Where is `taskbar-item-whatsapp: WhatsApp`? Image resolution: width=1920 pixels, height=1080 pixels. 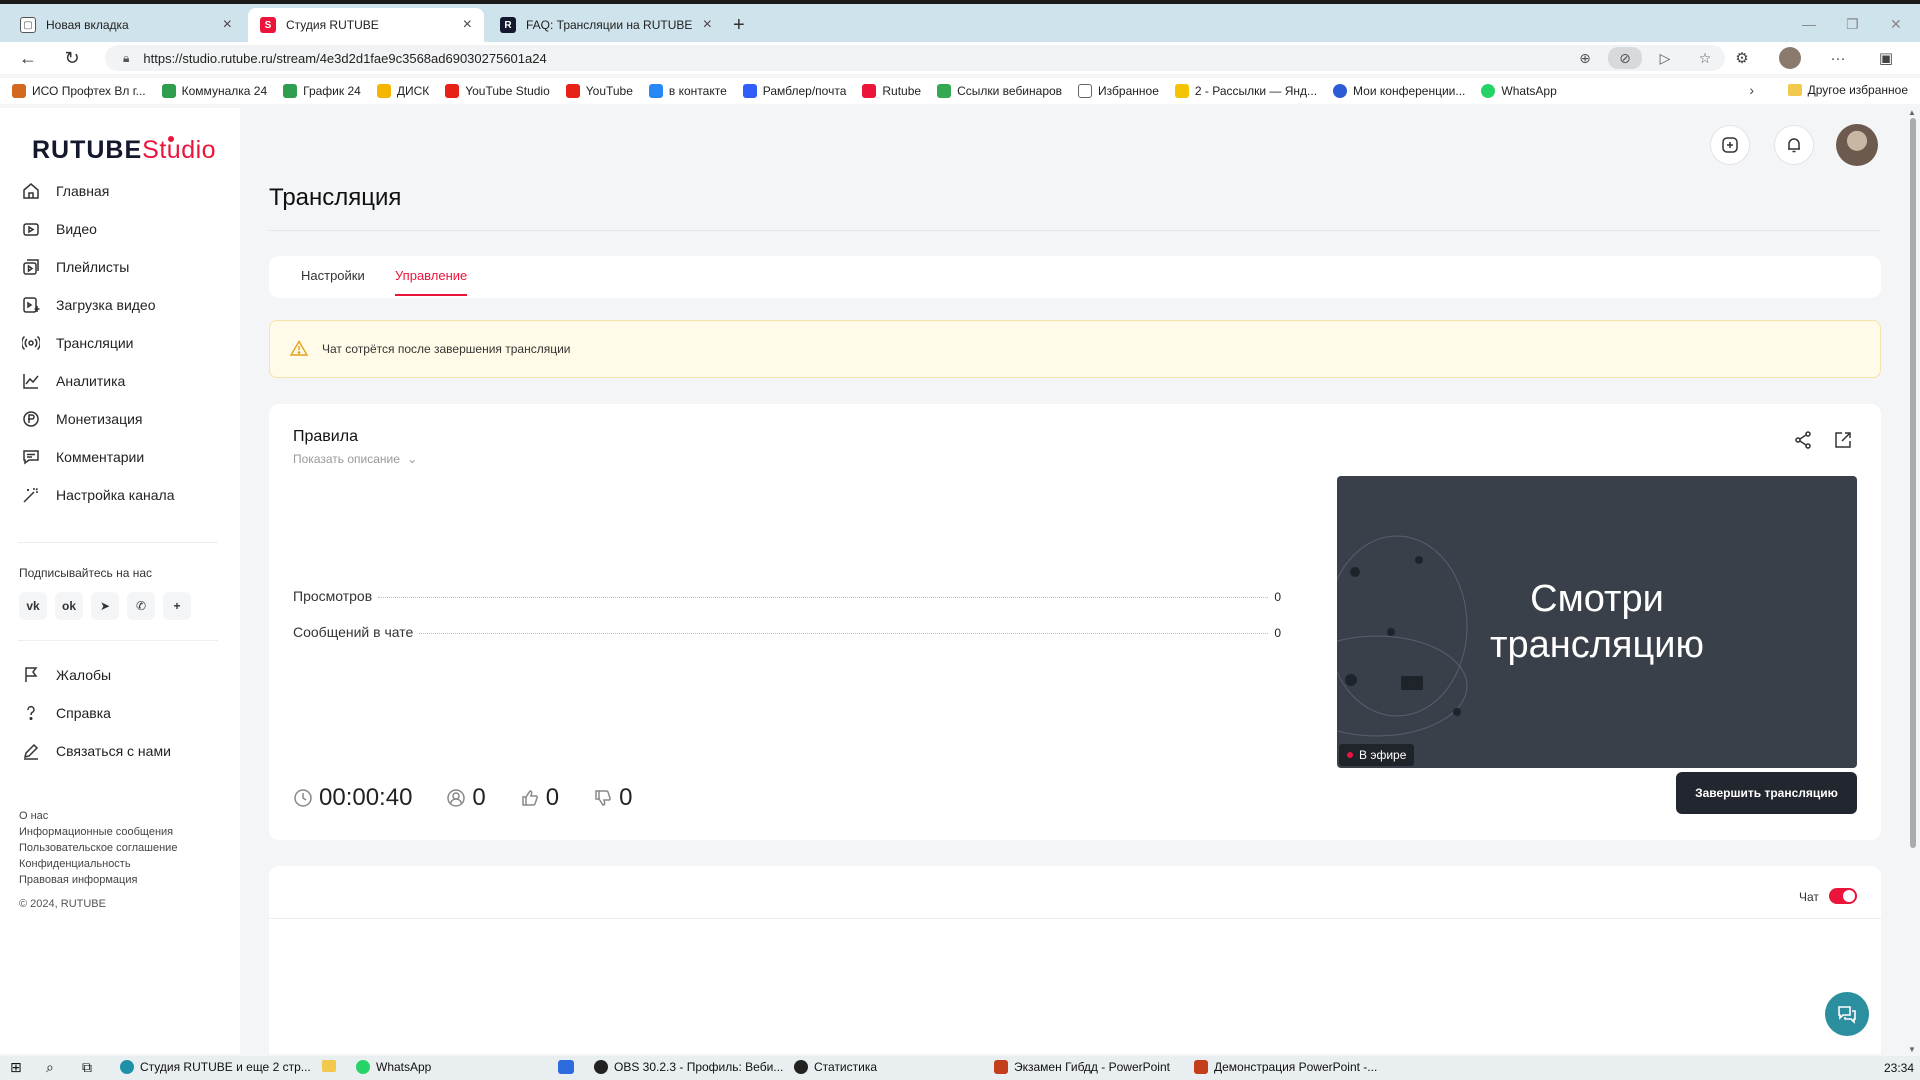
taskbar-item-whatsapp: WhatsApp is located at coordinates (393, 1067).